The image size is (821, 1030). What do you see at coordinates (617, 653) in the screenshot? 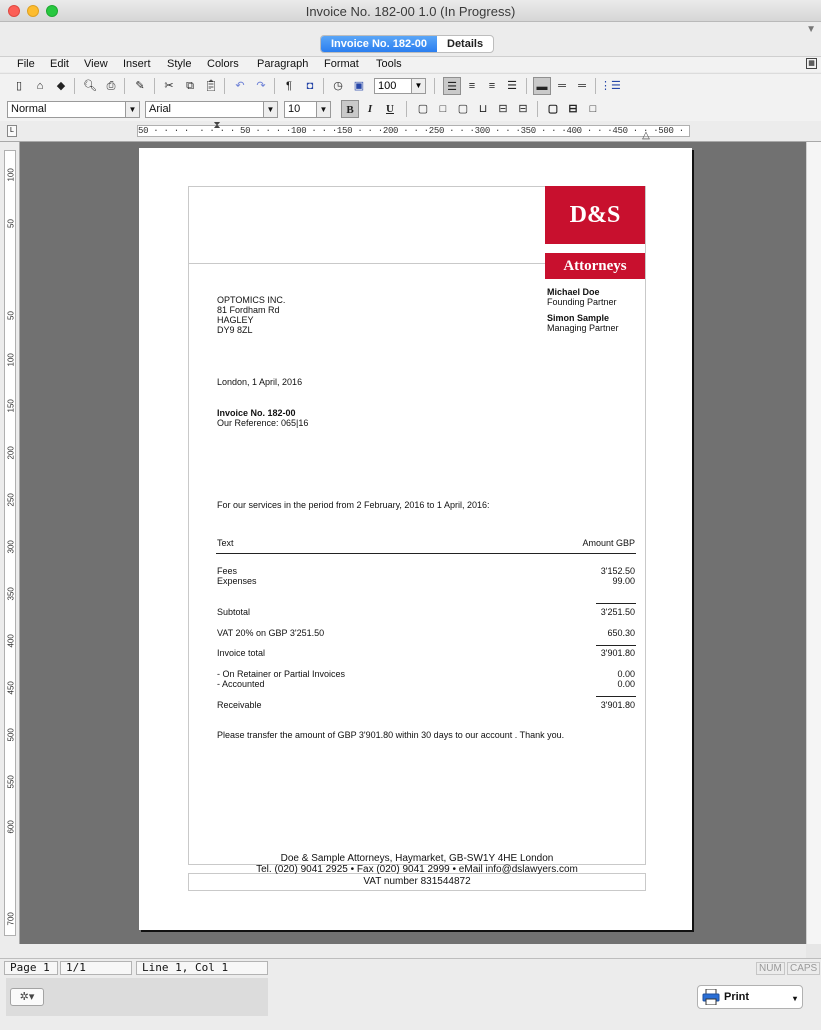
I see `invoice-total-amount: 3'901.80` at bounding box center [617, 653].